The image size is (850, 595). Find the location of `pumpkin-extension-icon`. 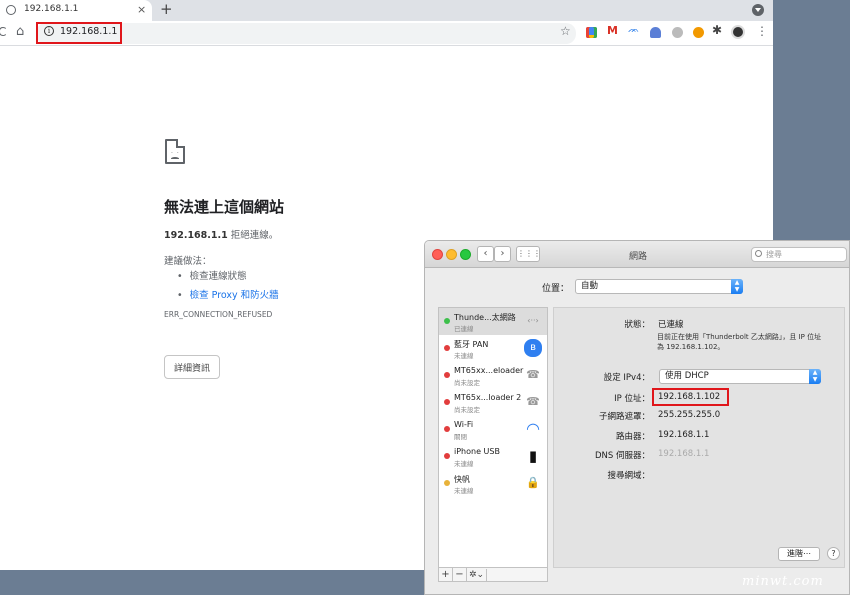

pumpkin-extension-icon is located at coordinates (698, 32).